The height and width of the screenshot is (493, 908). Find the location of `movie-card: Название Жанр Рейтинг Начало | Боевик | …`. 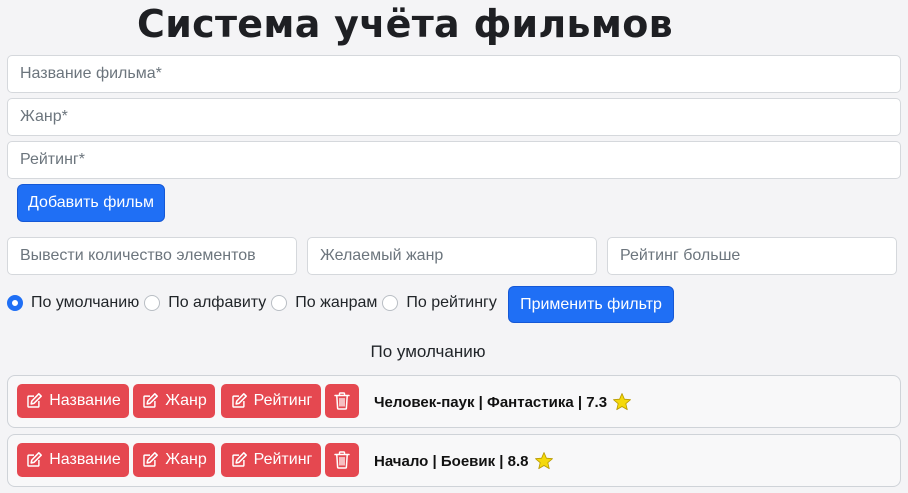

movie-card: Название Жанр Рейтинг Начало | Боевик | … is located at coordinates (454, 460).